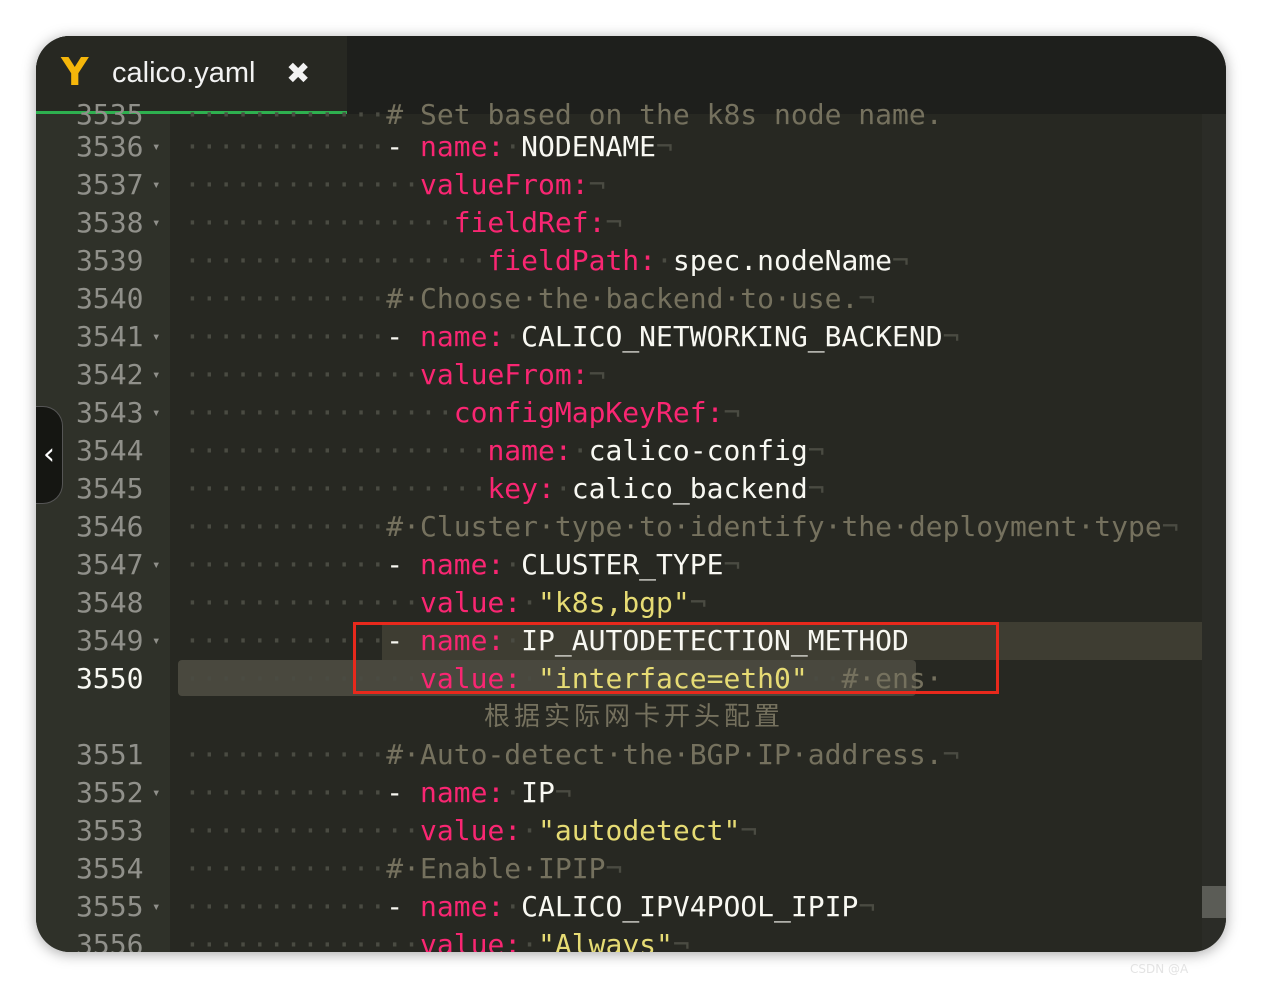 The image size is (1262, 988). I want to click on code-text: ················fieldRef:¬, so click(403, 223).